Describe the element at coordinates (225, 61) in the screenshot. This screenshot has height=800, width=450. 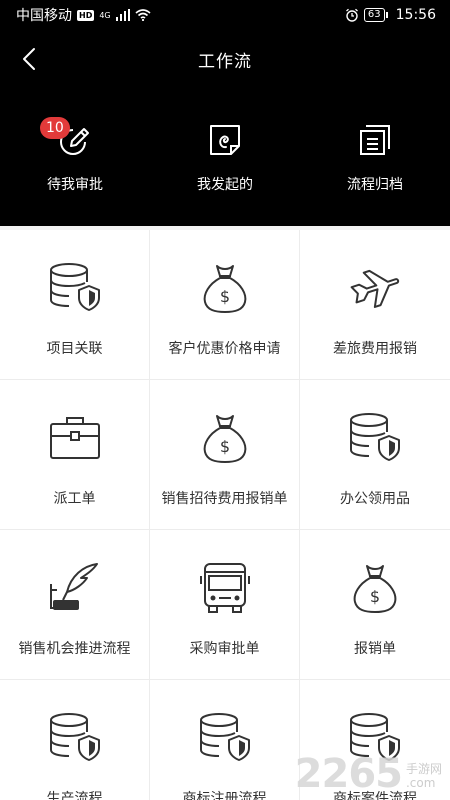
I see `page-title: 工作流` at that location.